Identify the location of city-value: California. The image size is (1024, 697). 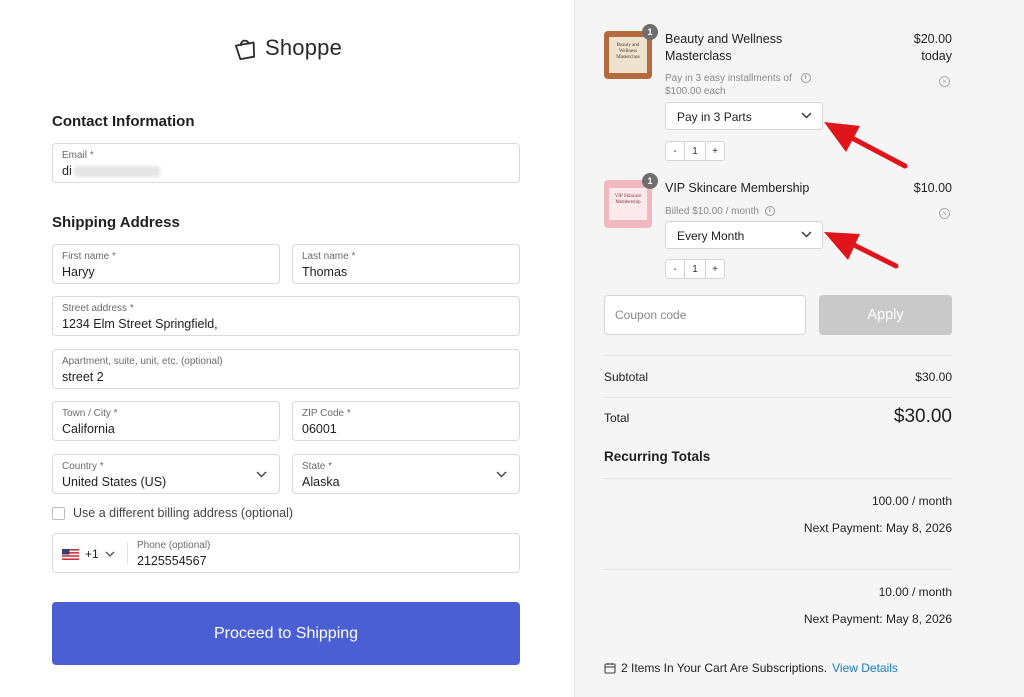
(88, 429).